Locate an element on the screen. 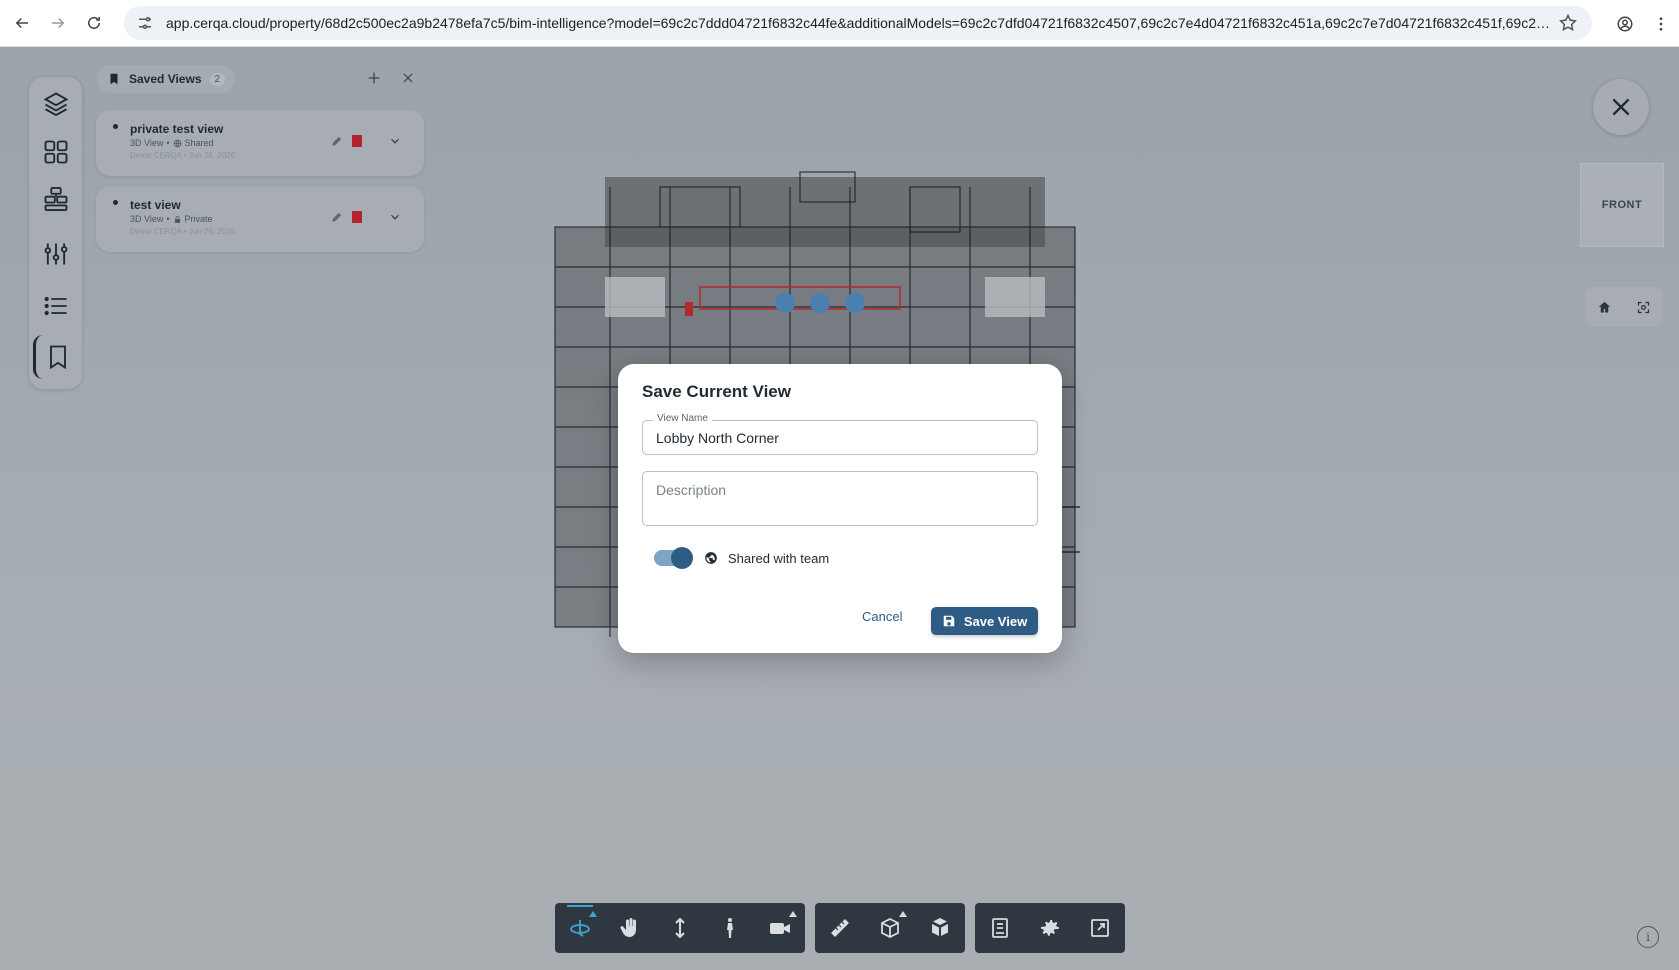 This screenshot has height=970, width=1679. view-cube: FRONT is located at coordinates (1622, 205).